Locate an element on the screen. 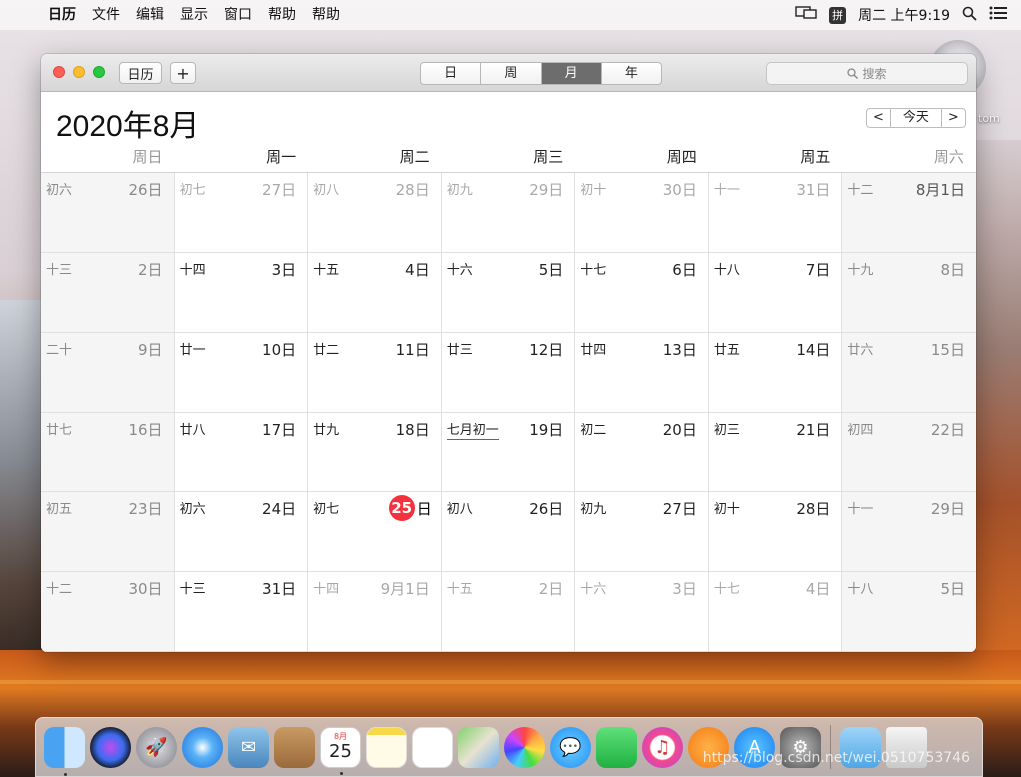 This screenshot has width=1021, height=777. menubar-clock: 周二 上午9:19 is located at coordinates (904, 15).